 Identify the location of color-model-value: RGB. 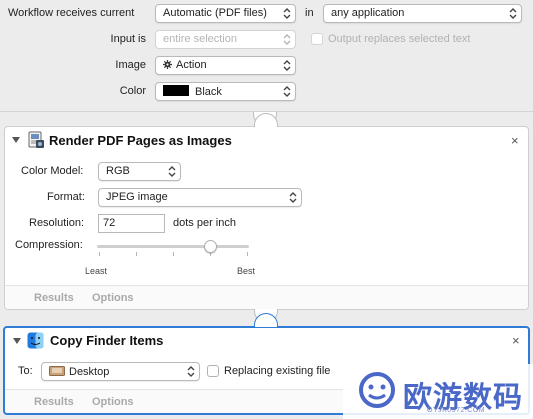
(118, 171).